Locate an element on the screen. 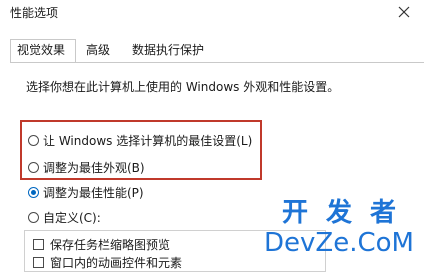 The width and height of the screenshot is (424, 272). radio-label: 调整为最佳性能(P) is located at coordinates (93, 192).